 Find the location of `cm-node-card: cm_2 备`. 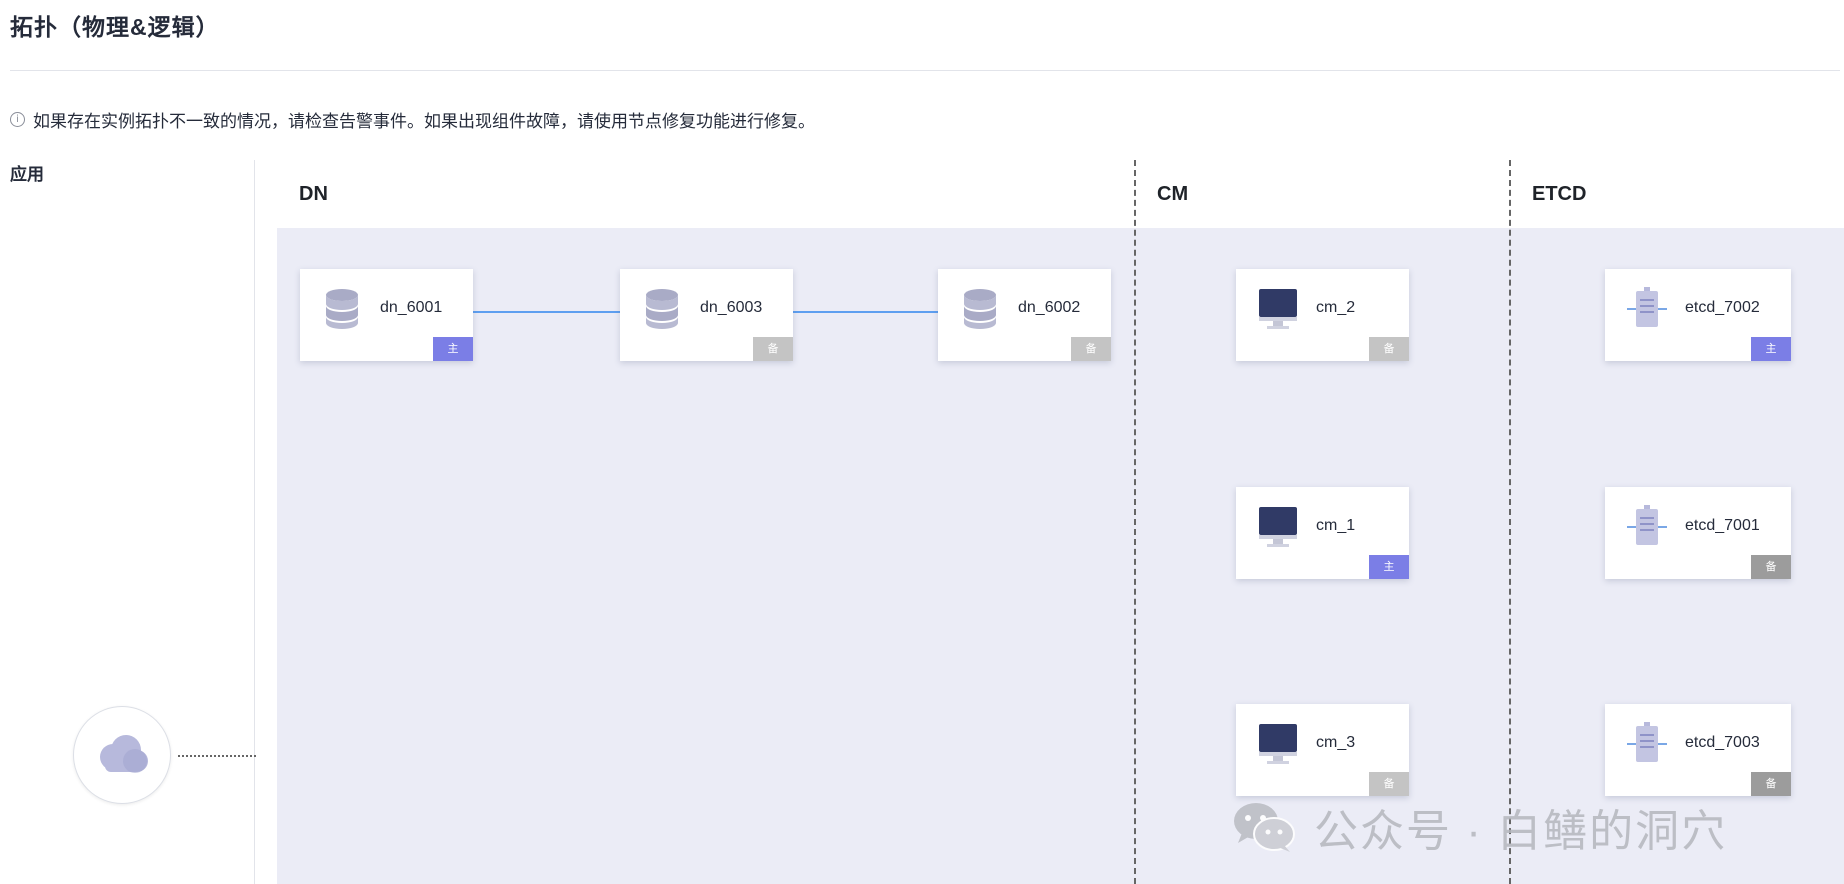

cm-node-card: cm_2 备 is located at coordinates (1322, 315).